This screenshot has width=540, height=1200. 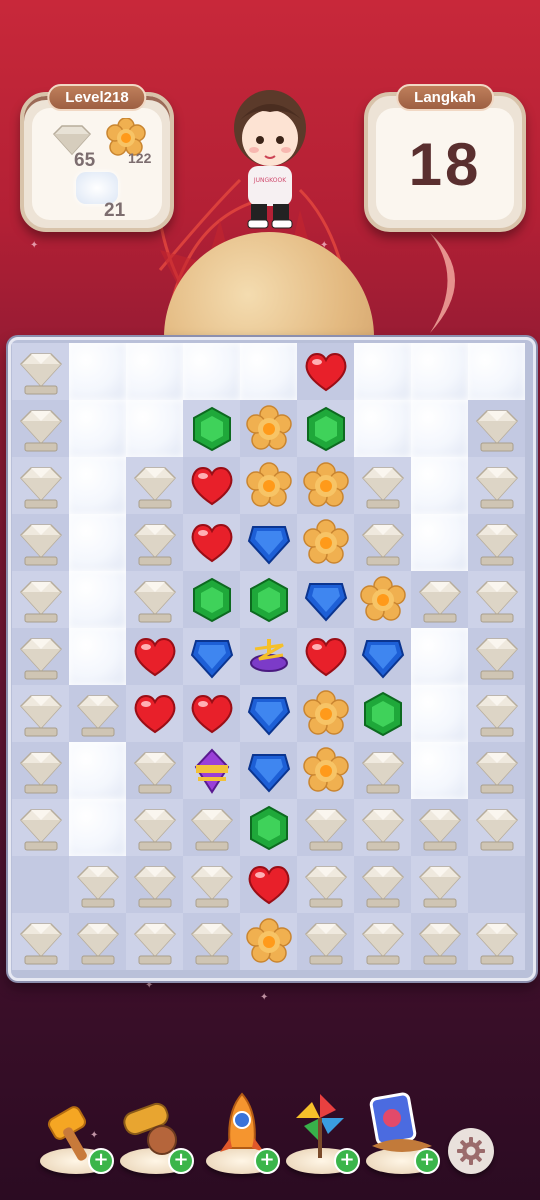 What do you see at coordinates (471, 1151) in the screenshot?
I see `settings-button` at bounding box center [471, 1151].